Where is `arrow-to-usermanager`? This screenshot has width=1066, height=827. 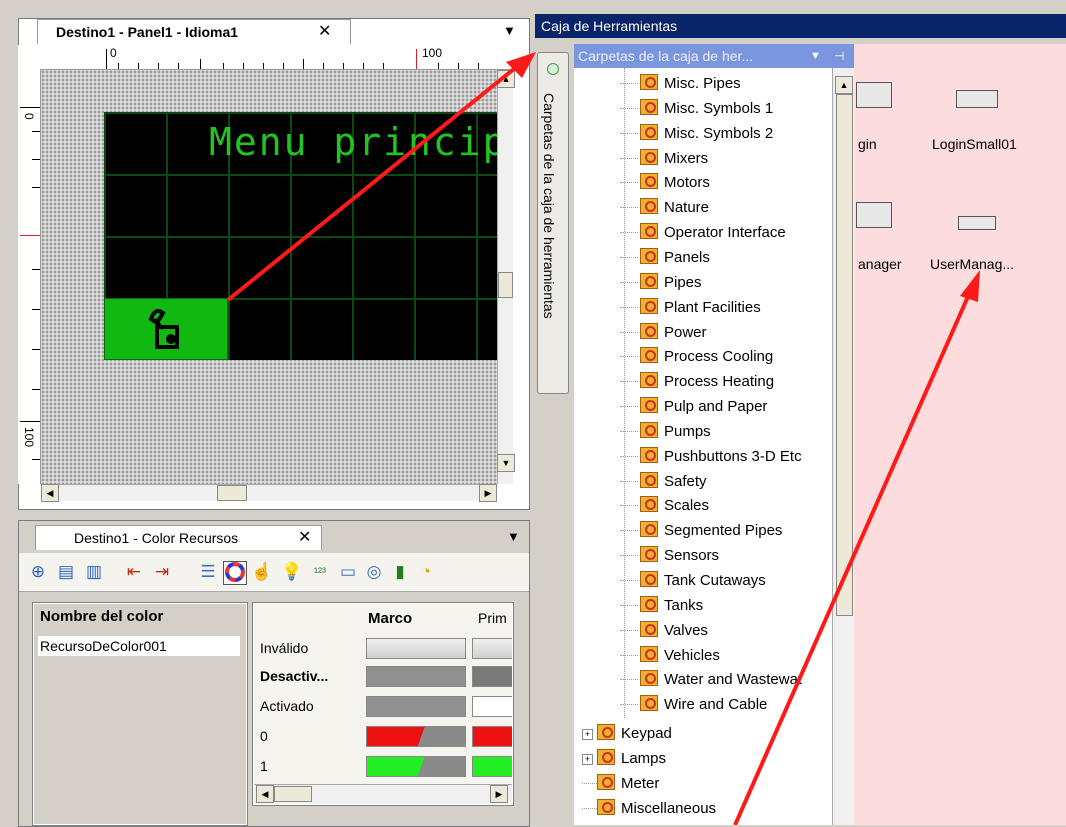 arrow-to-usermanager is located at coordinates (852, 558).